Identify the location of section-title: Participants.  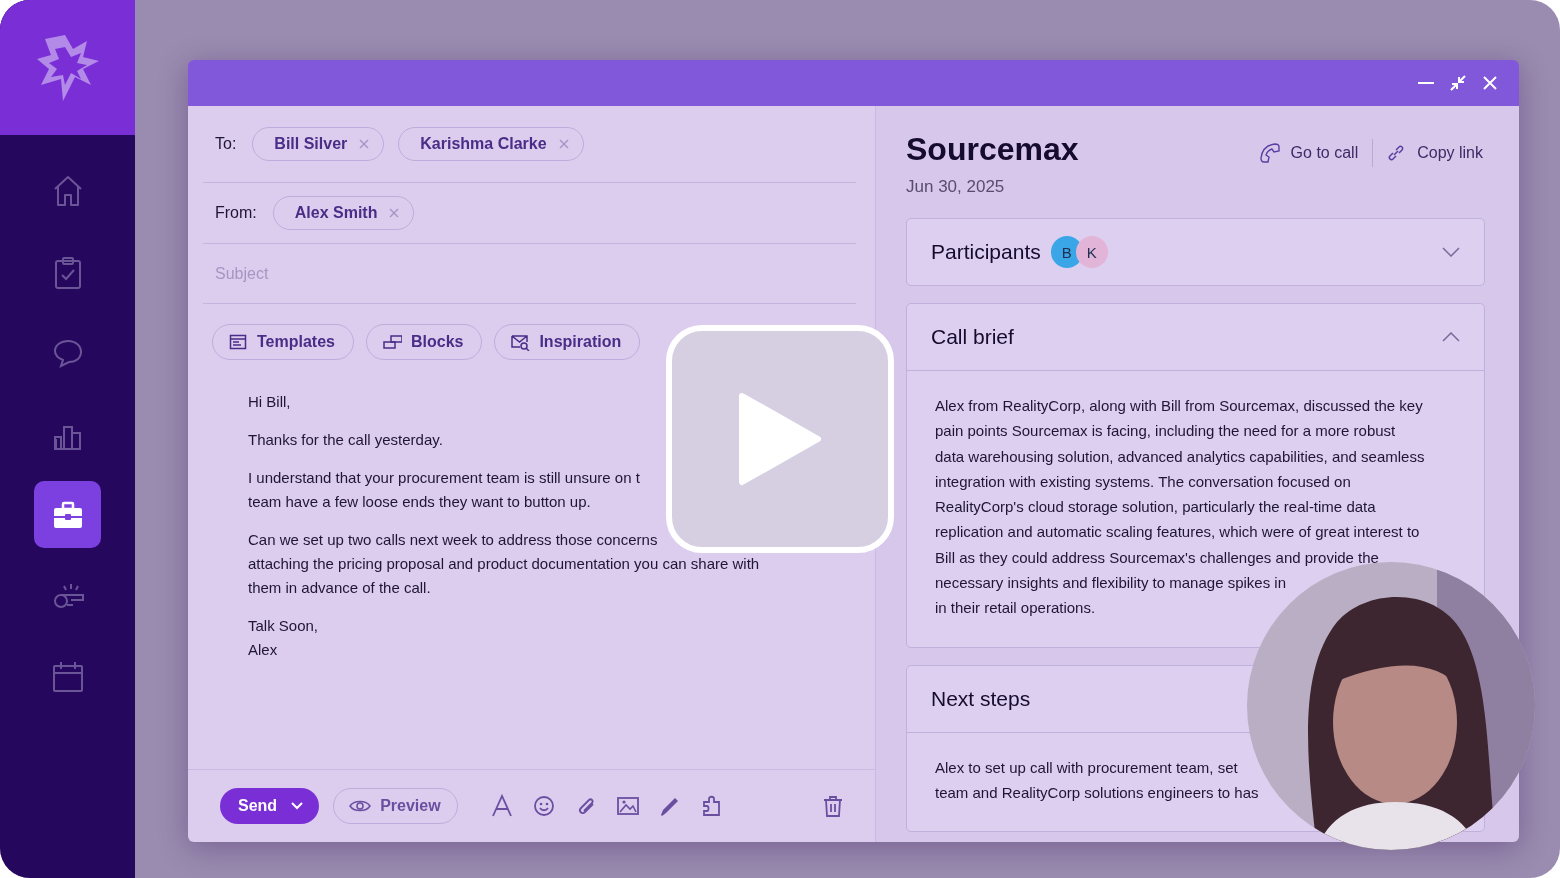
(986, 252).